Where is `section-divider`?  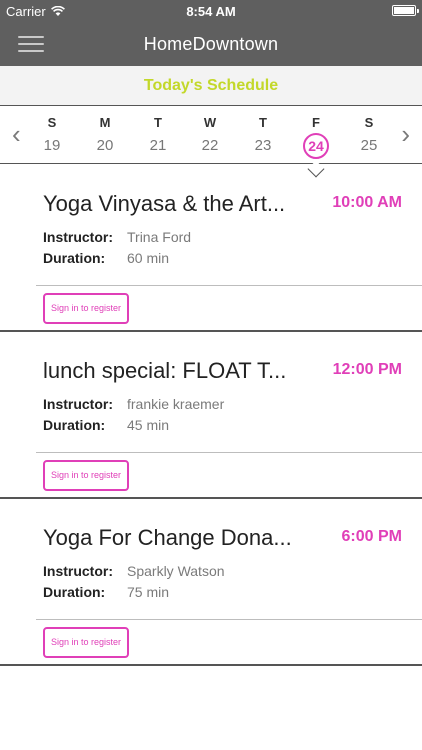 section-divider is located at coordinates (211, 665).